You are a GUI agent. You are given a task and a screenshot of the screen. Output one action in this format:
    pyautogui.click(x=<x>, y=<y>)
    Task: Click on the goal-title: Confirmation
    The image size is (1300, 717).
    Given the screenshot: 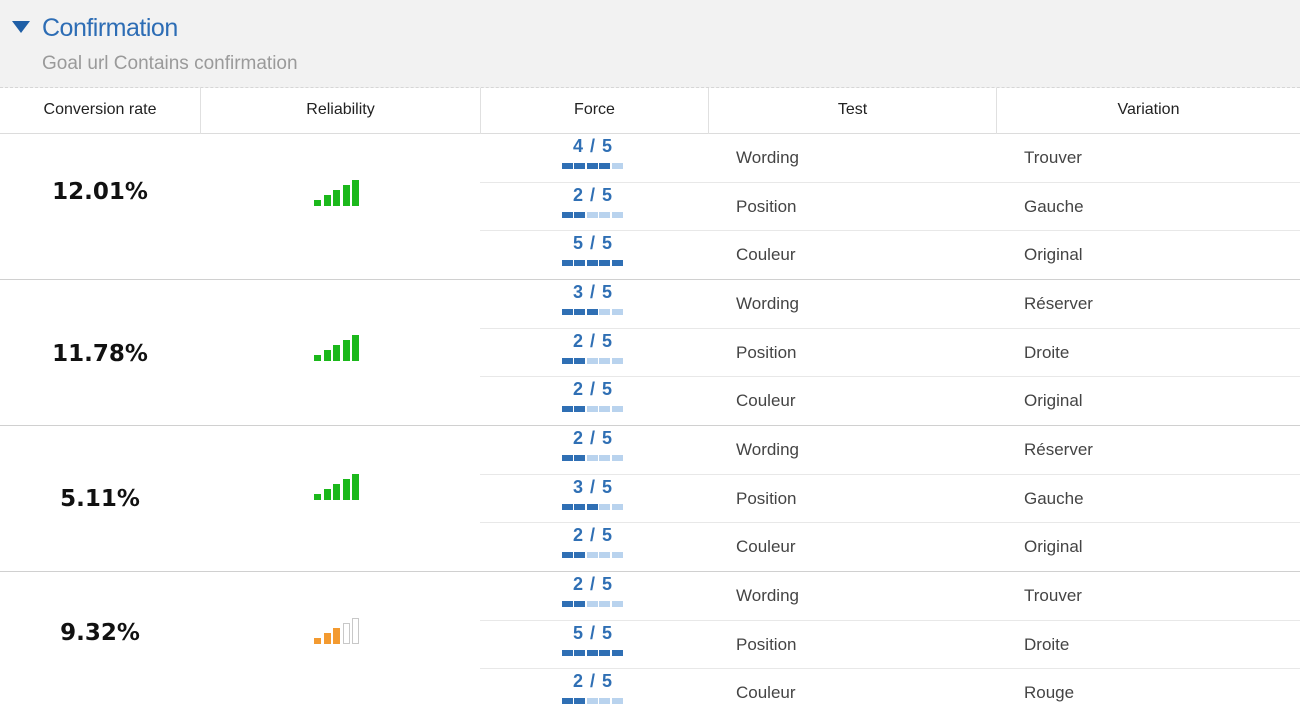 What is the action you would take?
    pyautogui.click(x=110, y=28)
    